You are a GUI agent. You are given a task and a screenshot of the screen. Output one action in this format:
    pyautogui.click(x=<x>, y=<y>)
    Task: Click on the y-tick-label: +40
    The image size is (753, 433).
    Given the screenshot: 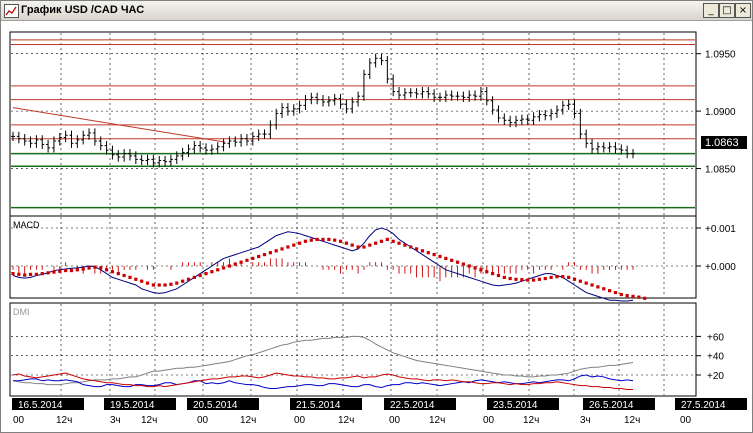 What is the action you would take?
    pyautogui.click(x=715, y=357)
    